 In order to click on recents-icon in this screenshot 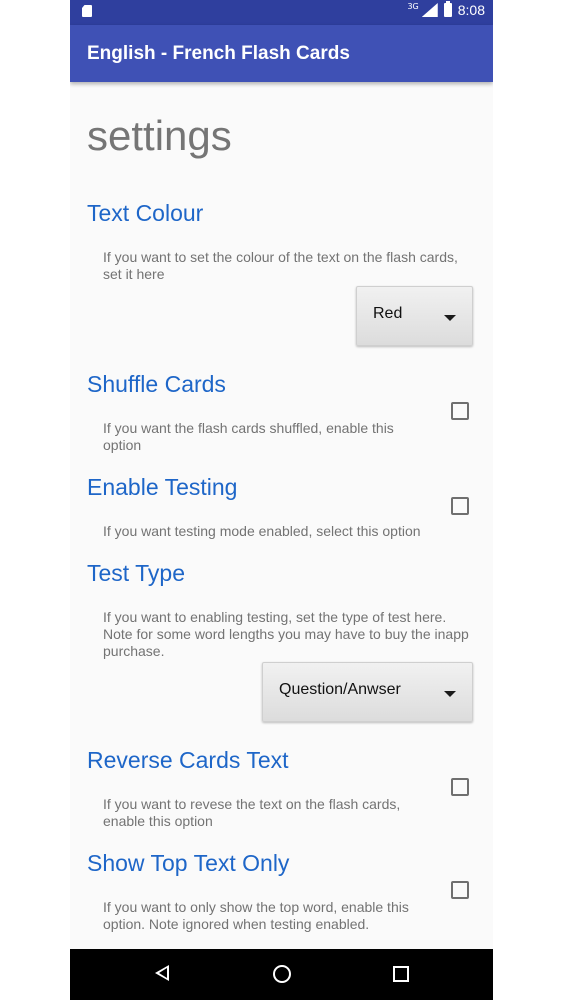, I will do `click(401, 974)`.